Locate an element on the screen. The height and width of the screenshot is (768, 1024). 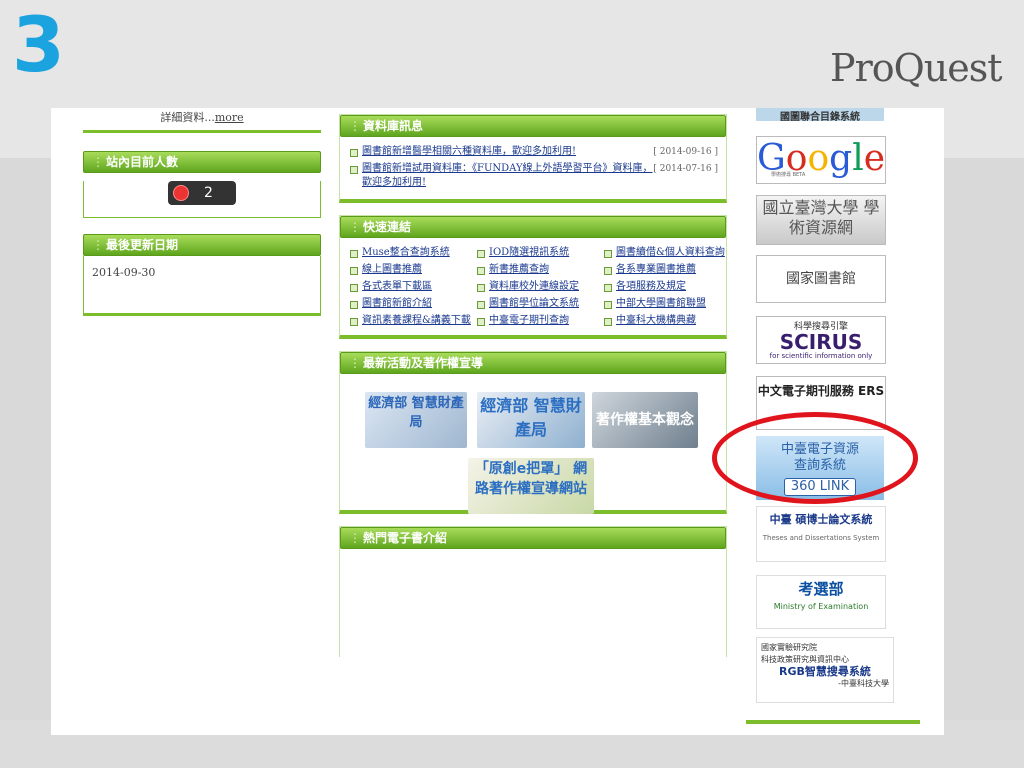
ebooks-header: 熱門電子書介紹 is located at coordinates (533, 538).